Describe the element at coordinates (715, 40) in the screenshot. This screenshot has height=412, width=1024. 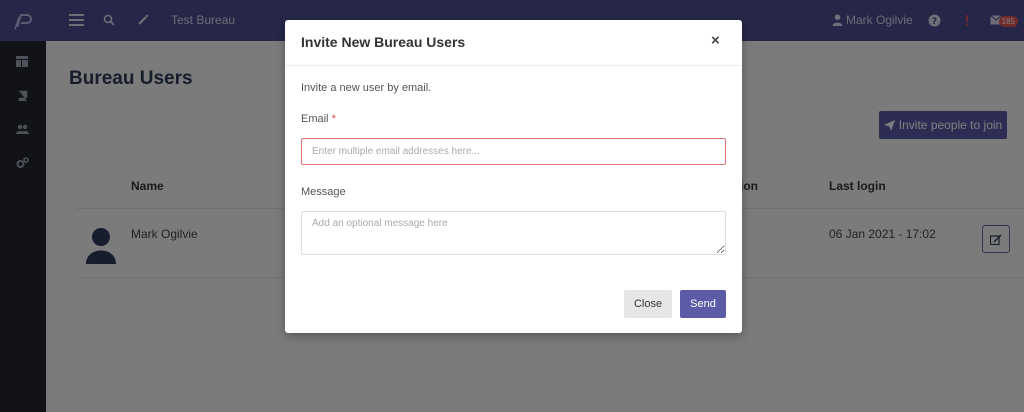
I see `close-icon: ×` at that location.